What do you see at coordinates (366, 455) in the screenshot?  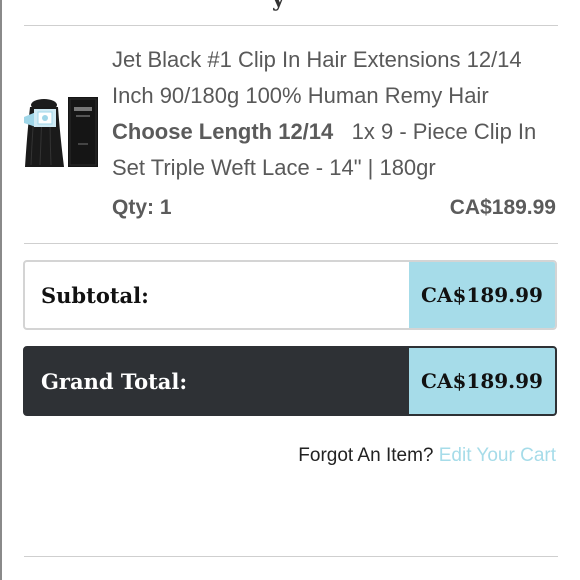 I see `forgot-item-text: Forgot An Item?` at bounding box center [366, 455].